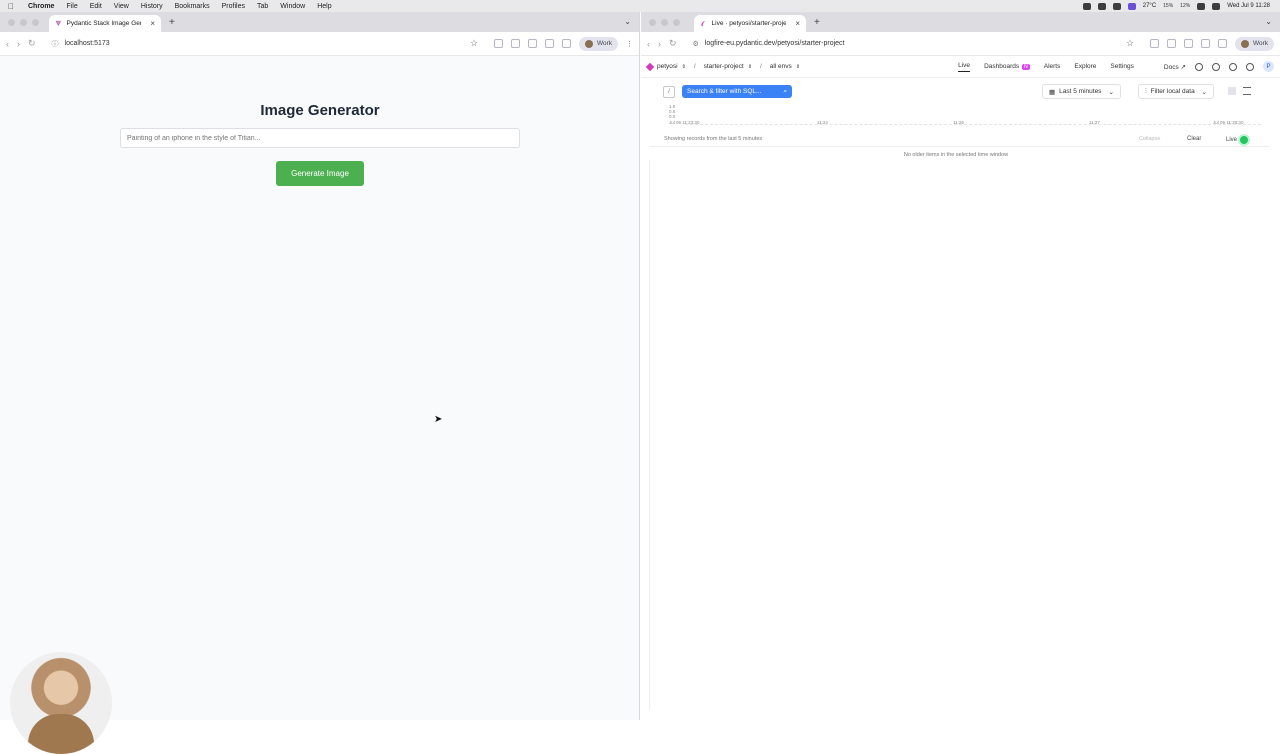 Image resolution: width=1280 pixels, height=754 pixels. I want to click on theme-toggle-icon, so click(1233, 66).